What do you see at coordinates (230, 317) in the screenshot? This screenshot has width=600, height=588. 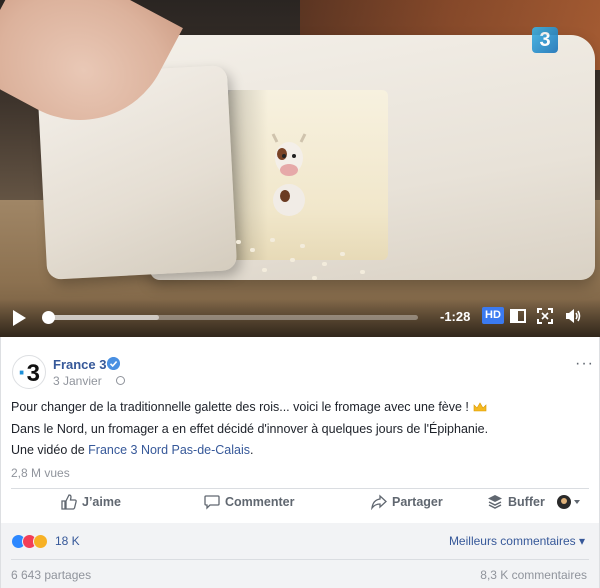 I see `video-progress-bar` at bounding box center [230, 317].